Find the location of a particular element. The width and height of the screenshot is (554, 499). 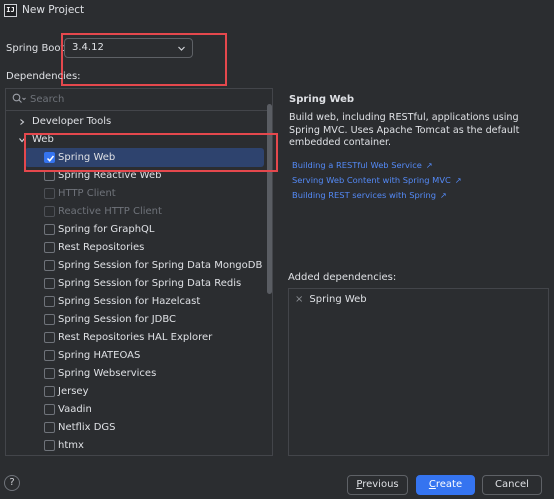

link-text: Building REST services with Spring is located at coordinates (364, 195).